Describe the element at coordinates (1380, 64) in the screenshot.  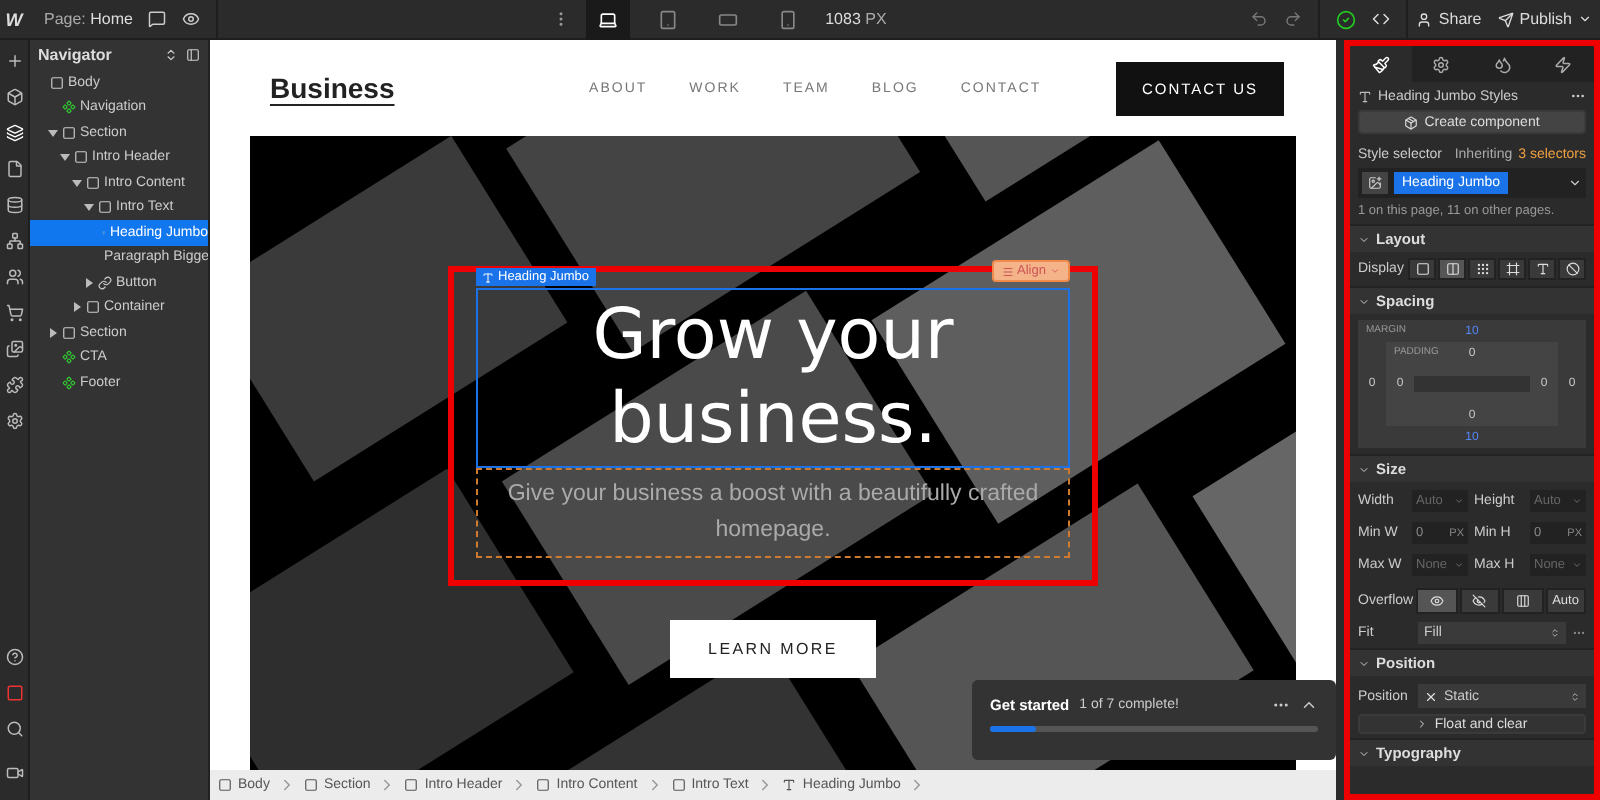
I see `brush-icon` at that location.